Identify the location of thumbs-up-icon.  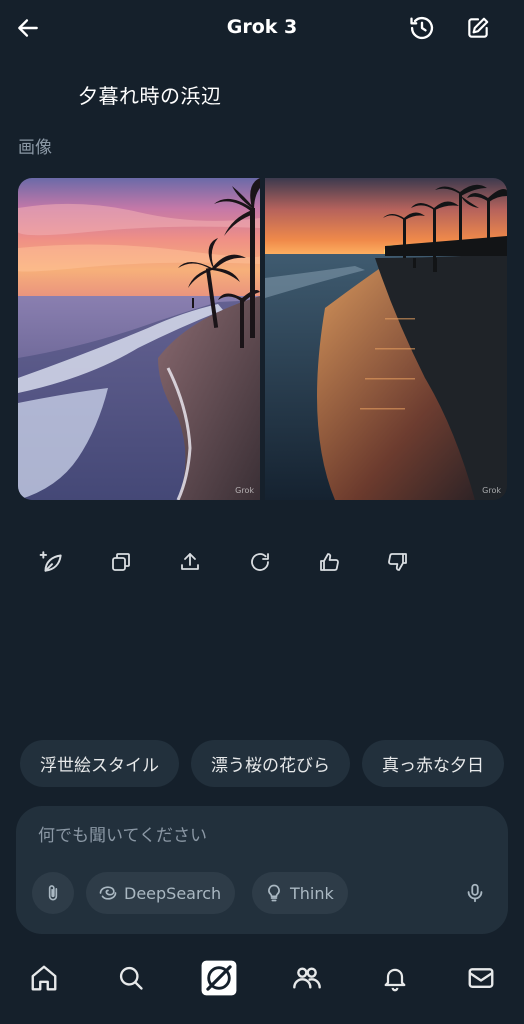
(329, 562).